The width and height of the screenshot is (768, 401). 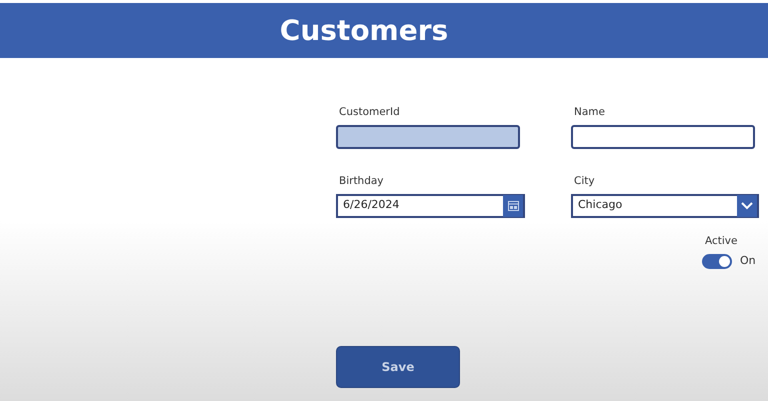 I want to click on field-label: Name, so click(x=589, y=112).